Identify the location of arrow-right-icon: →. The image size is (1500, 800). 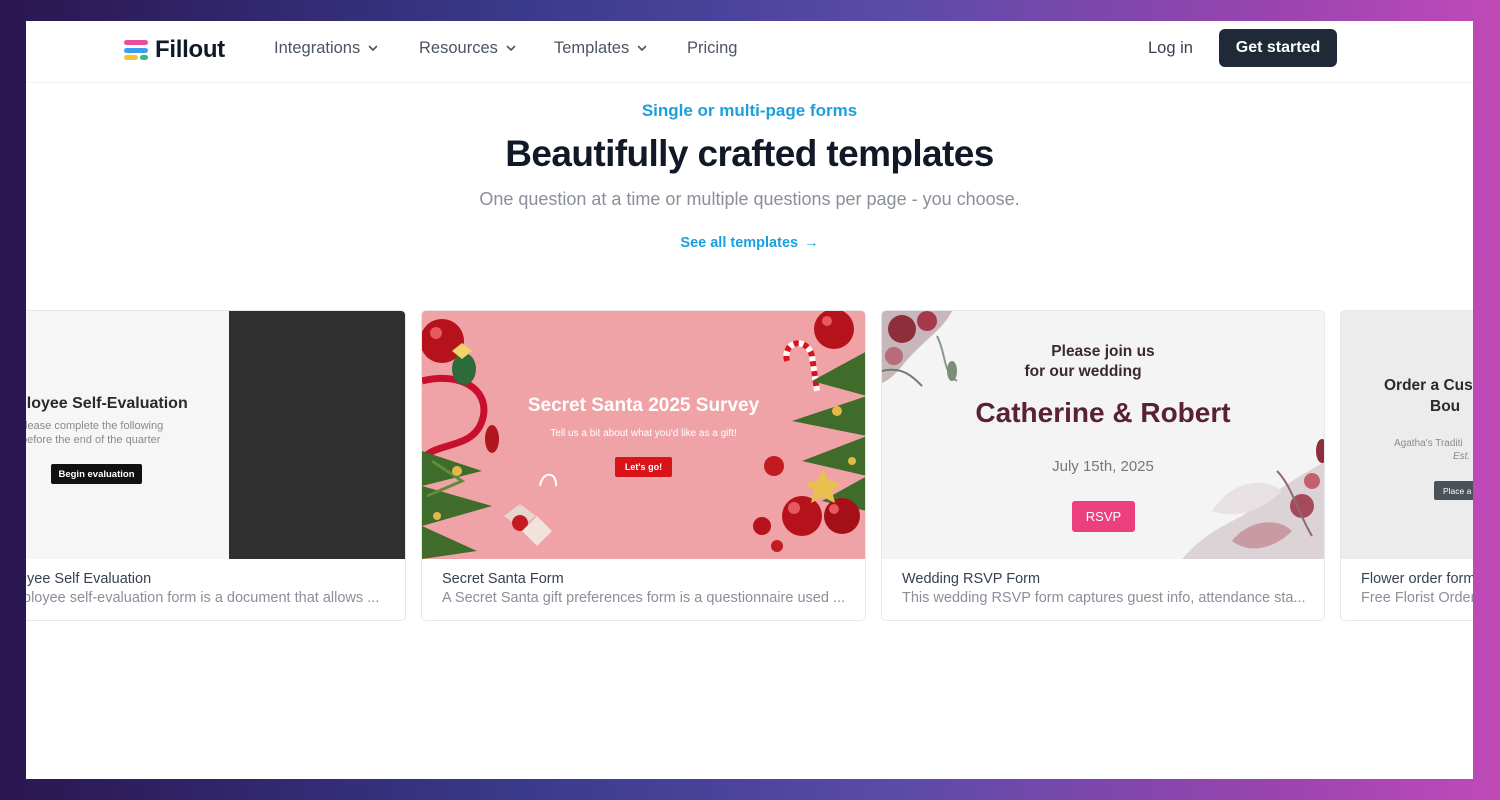
(811, 243).